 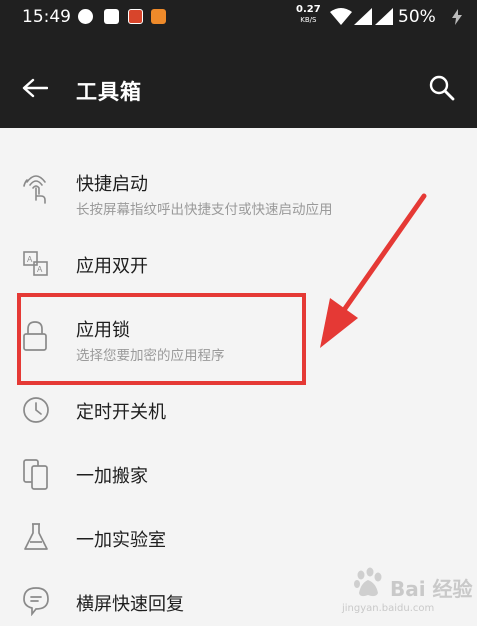 I want to click on page-title: 工具箱, so click(x=109, y=92).